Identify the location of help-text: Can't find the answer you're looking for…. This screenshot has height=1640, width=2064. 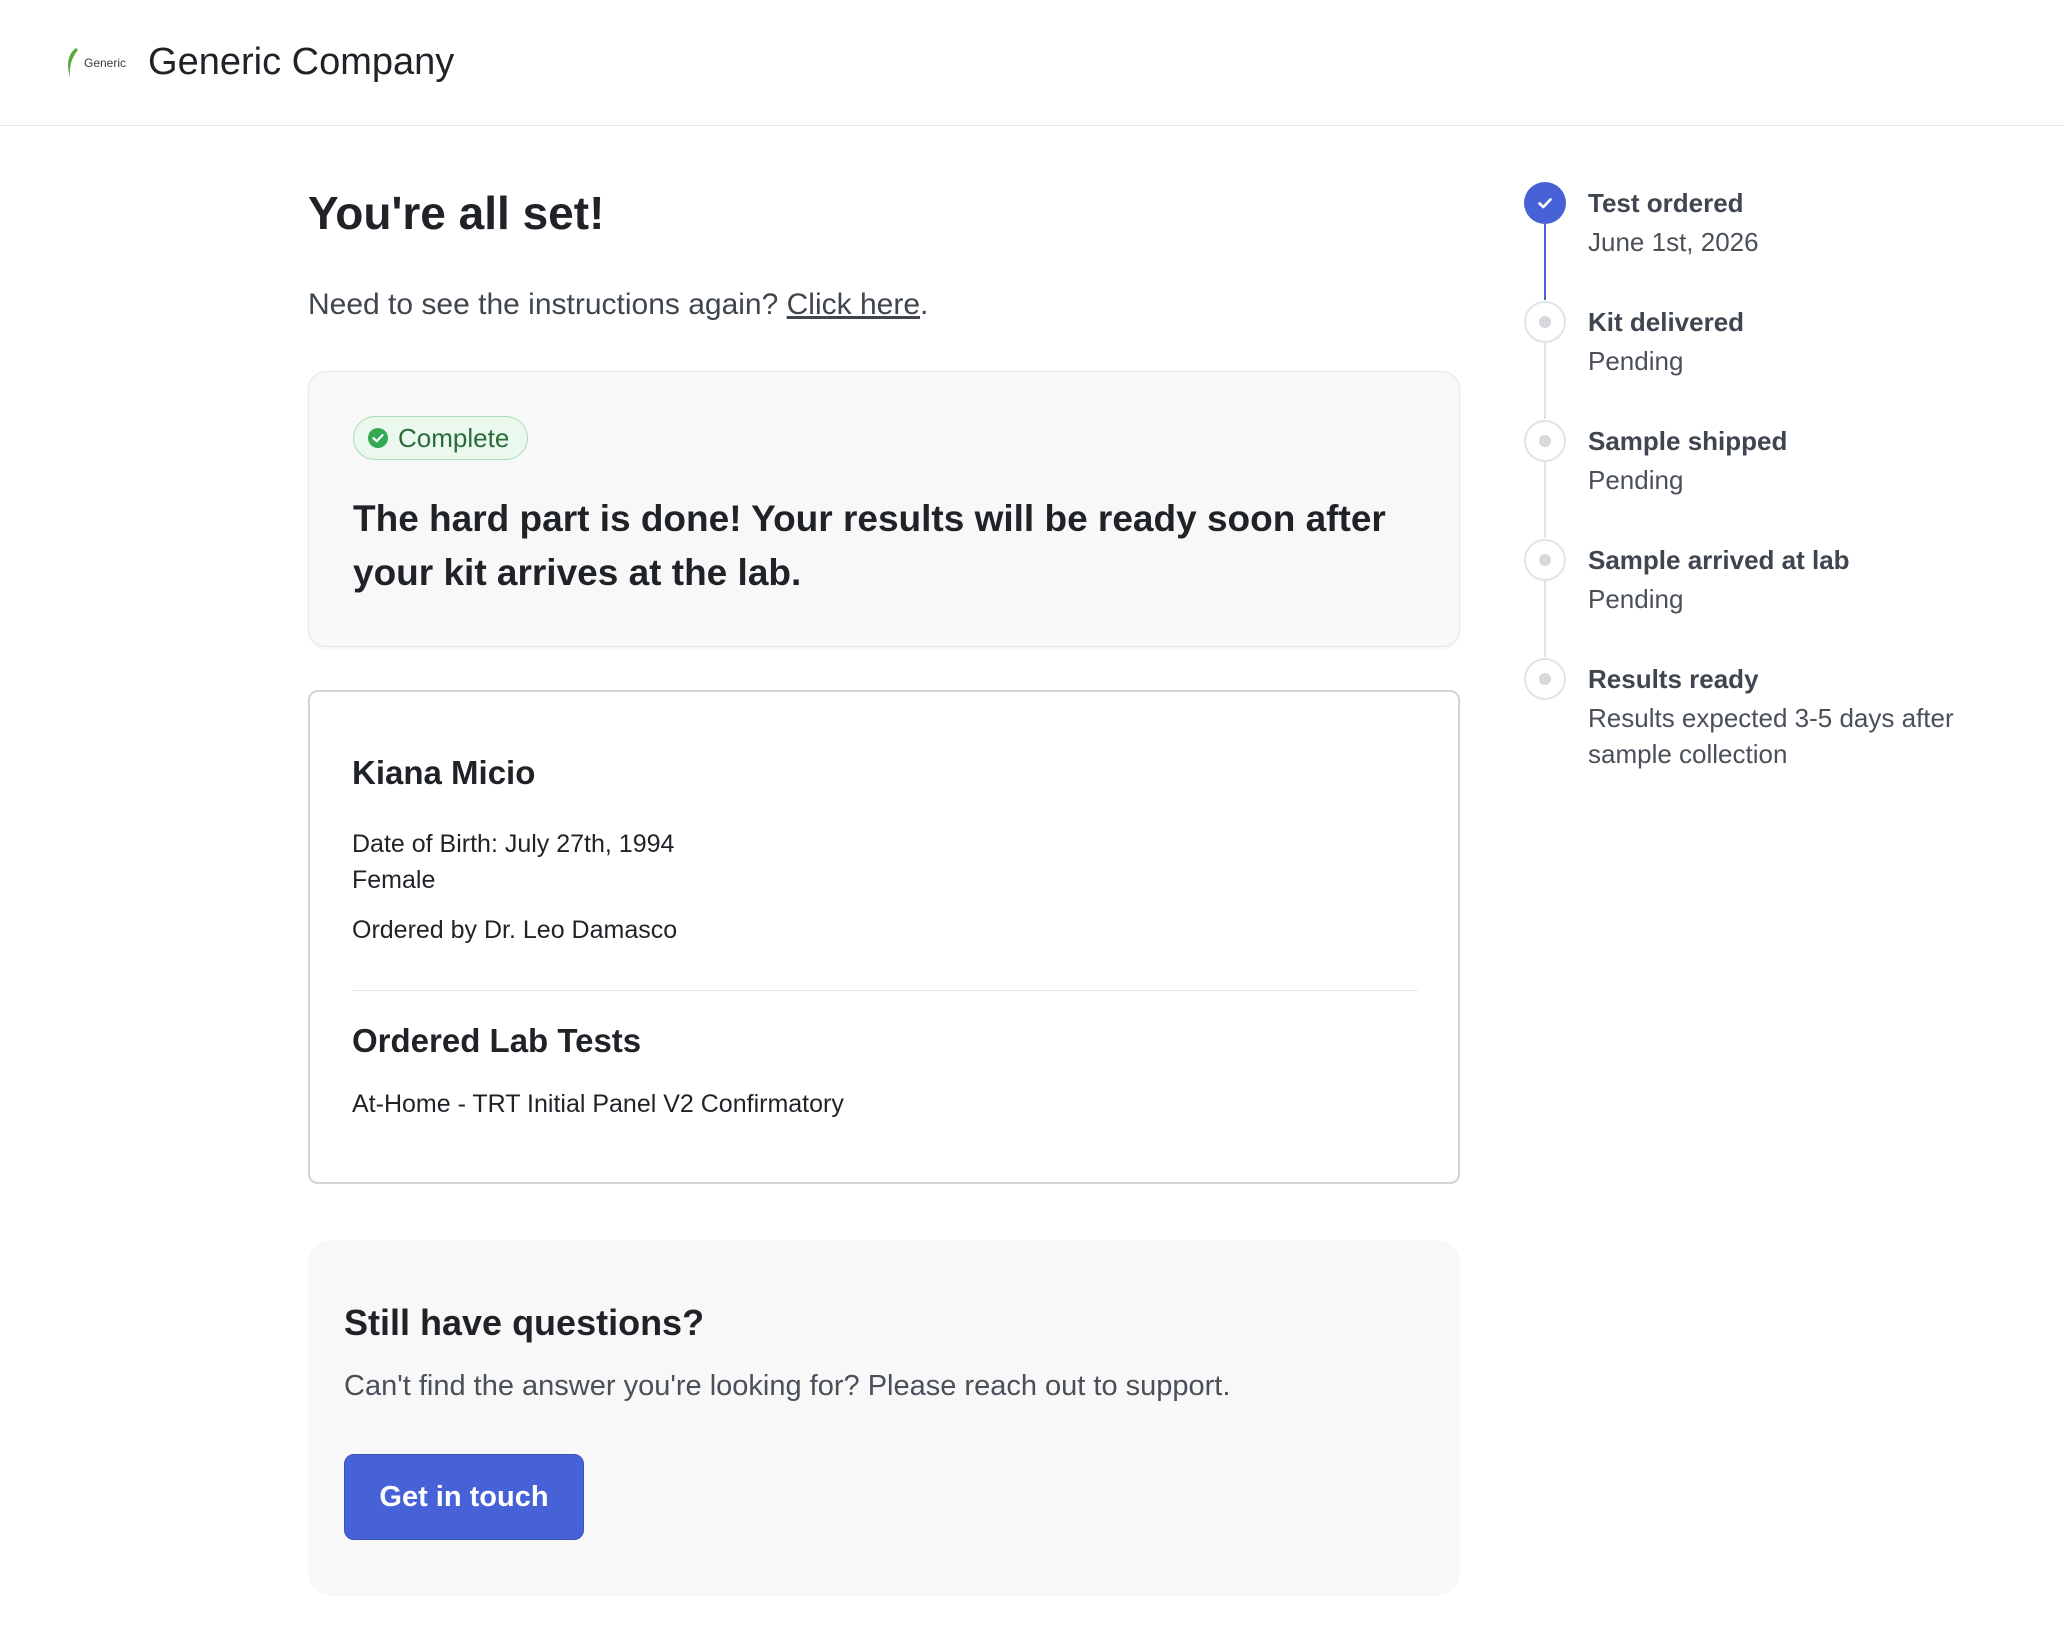
(787, 1386).